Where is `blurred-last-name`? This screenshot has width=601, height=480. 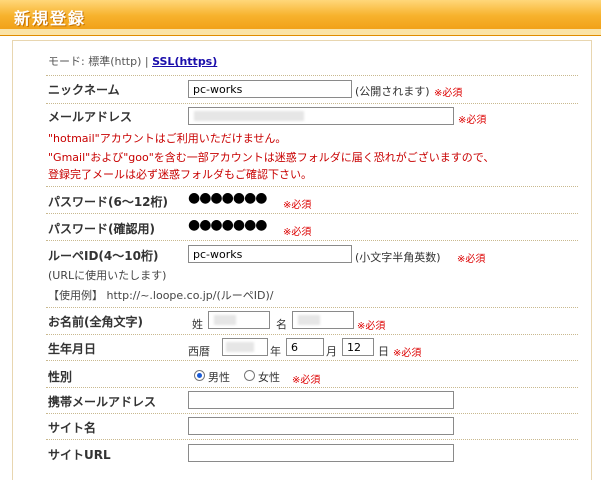
blurred-last-name is located at coordinates (225, 320).